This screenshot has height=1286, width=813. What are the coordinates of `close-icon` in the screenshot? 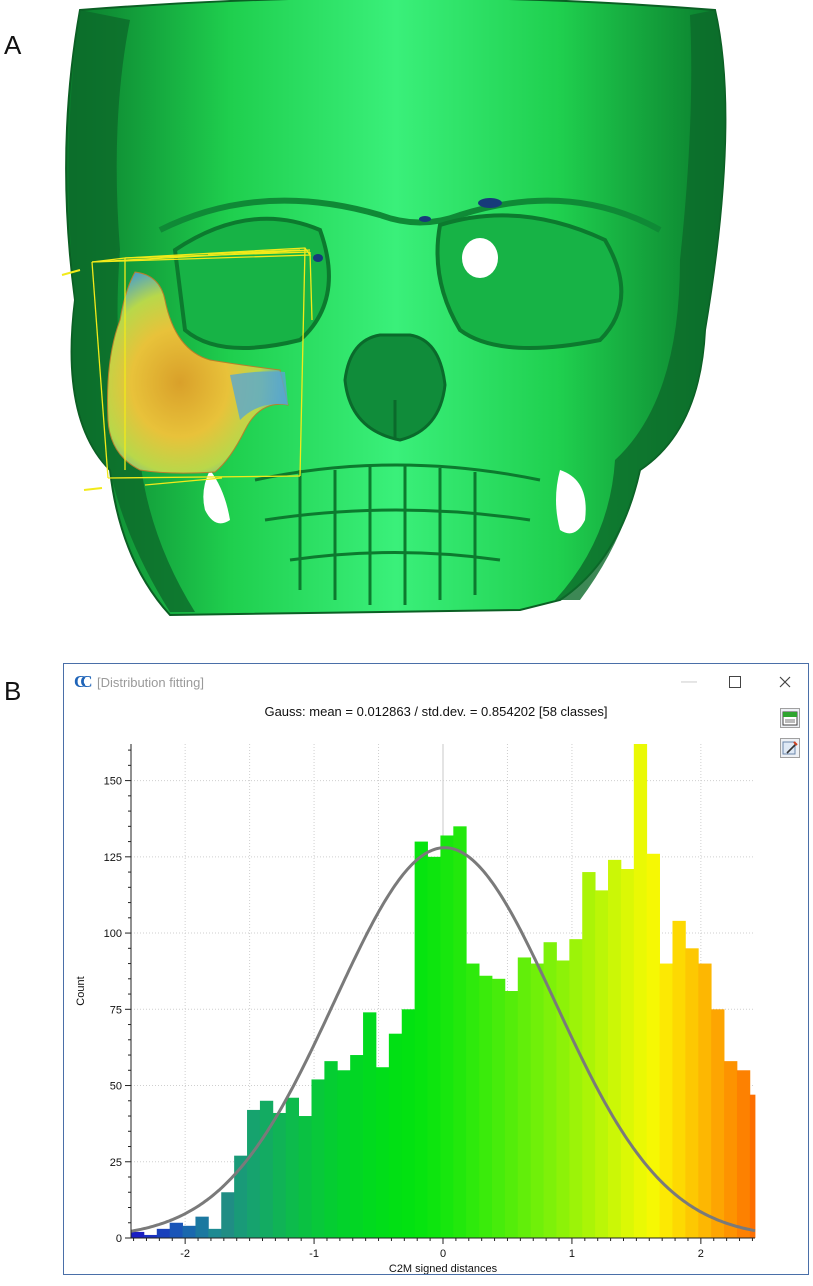 It's located at (785, 682).